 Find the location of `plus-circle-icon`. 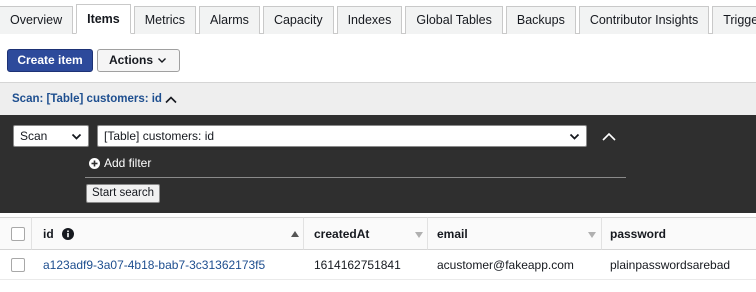

plus-circle-icon is located at coordinates (94, 163).